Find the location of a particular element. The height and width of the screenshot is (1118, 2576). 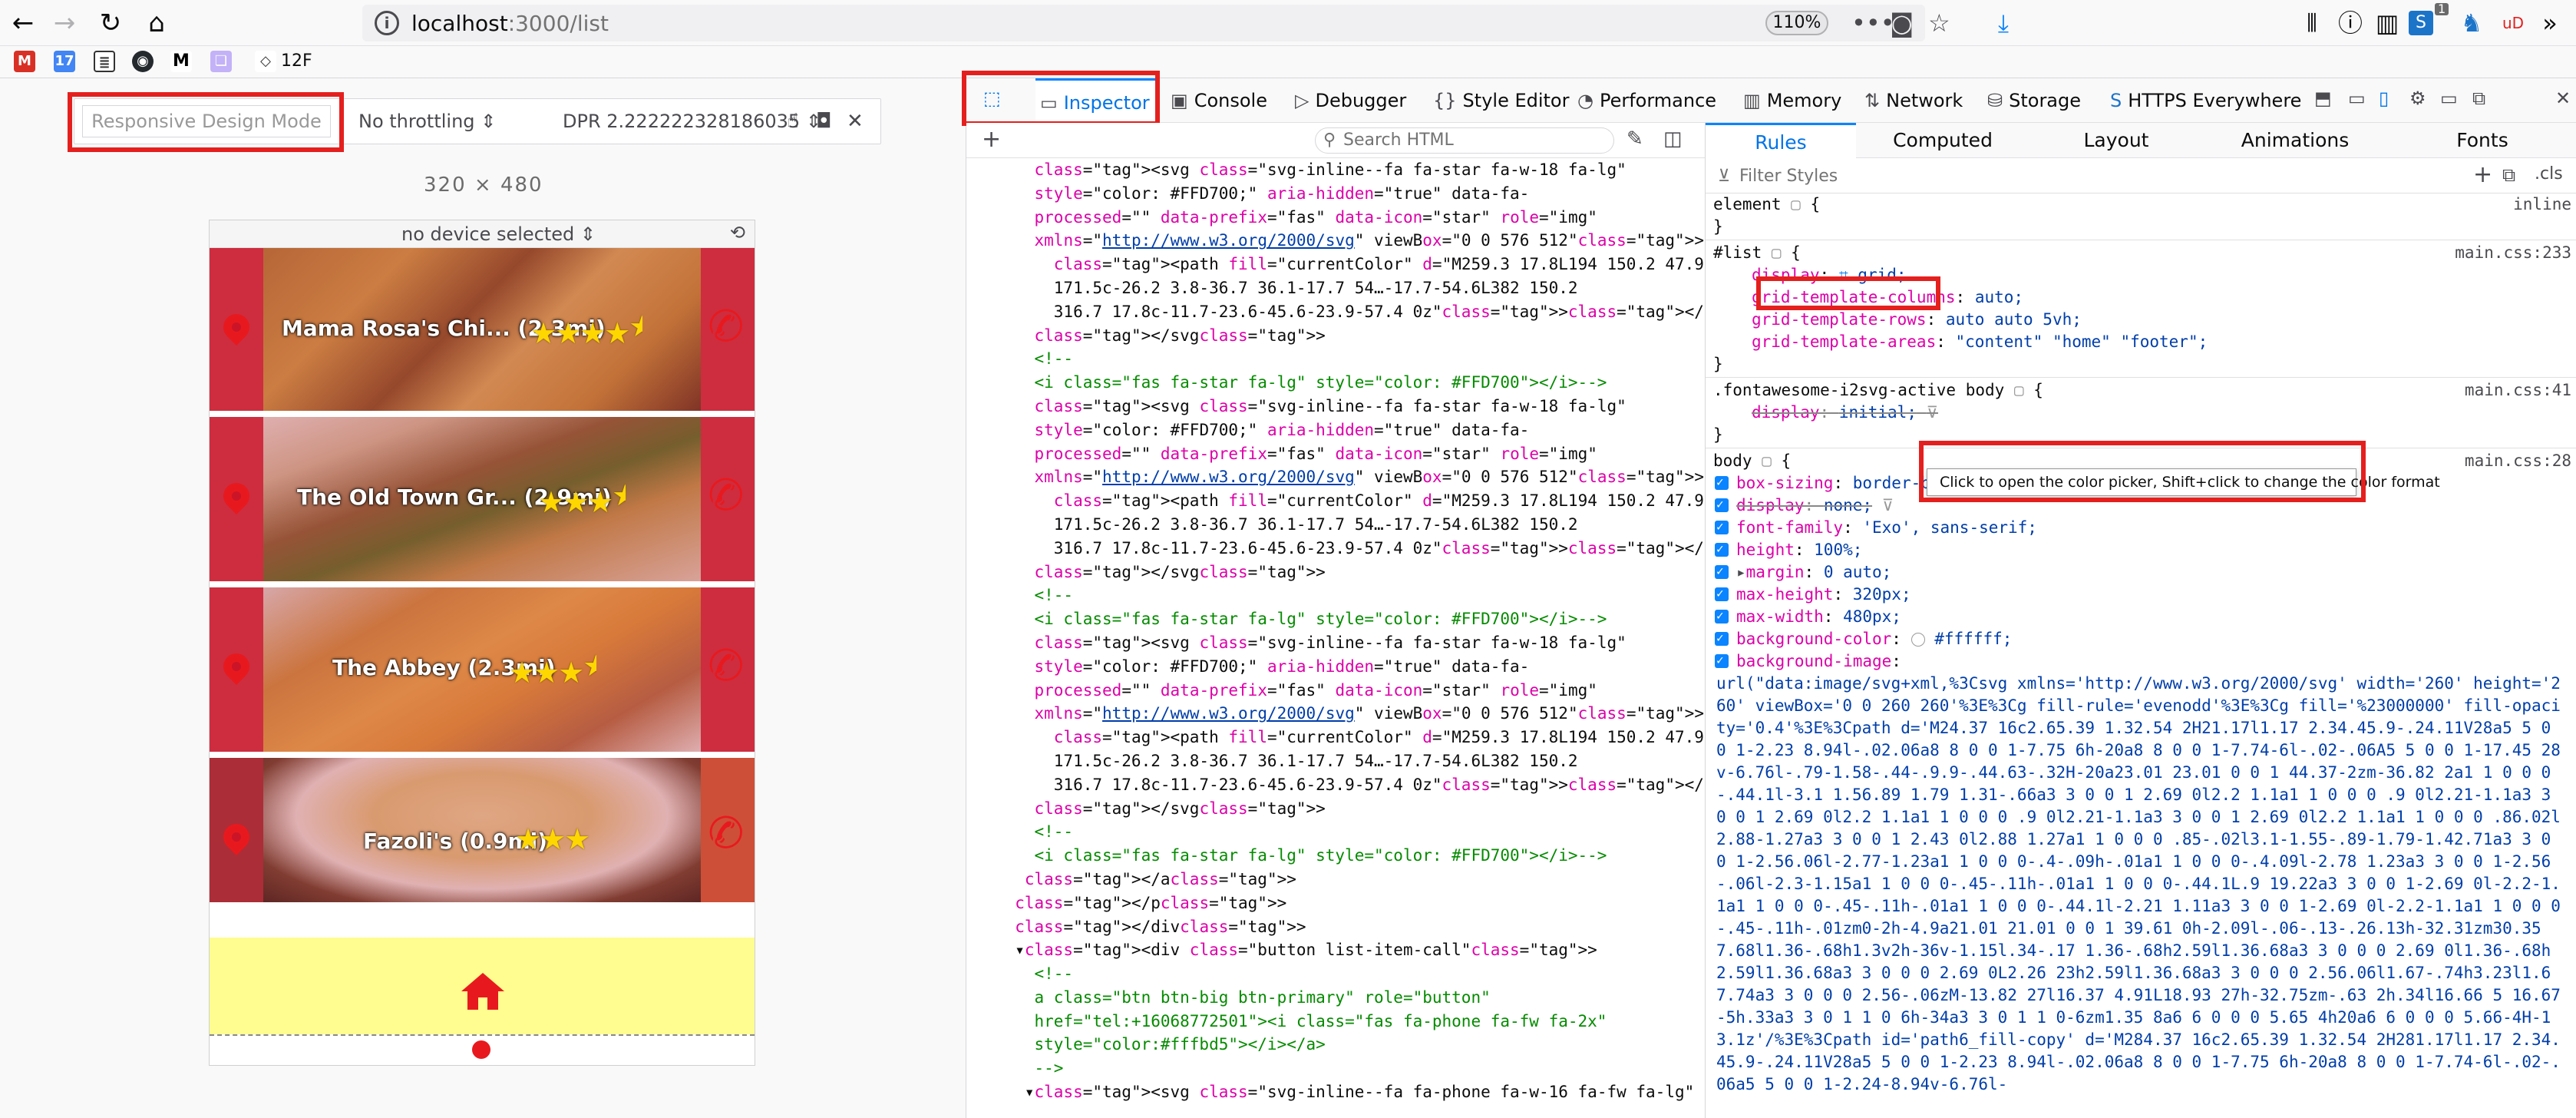

info-circle-icon: ⓘ is located at coordinates (2350, 23).